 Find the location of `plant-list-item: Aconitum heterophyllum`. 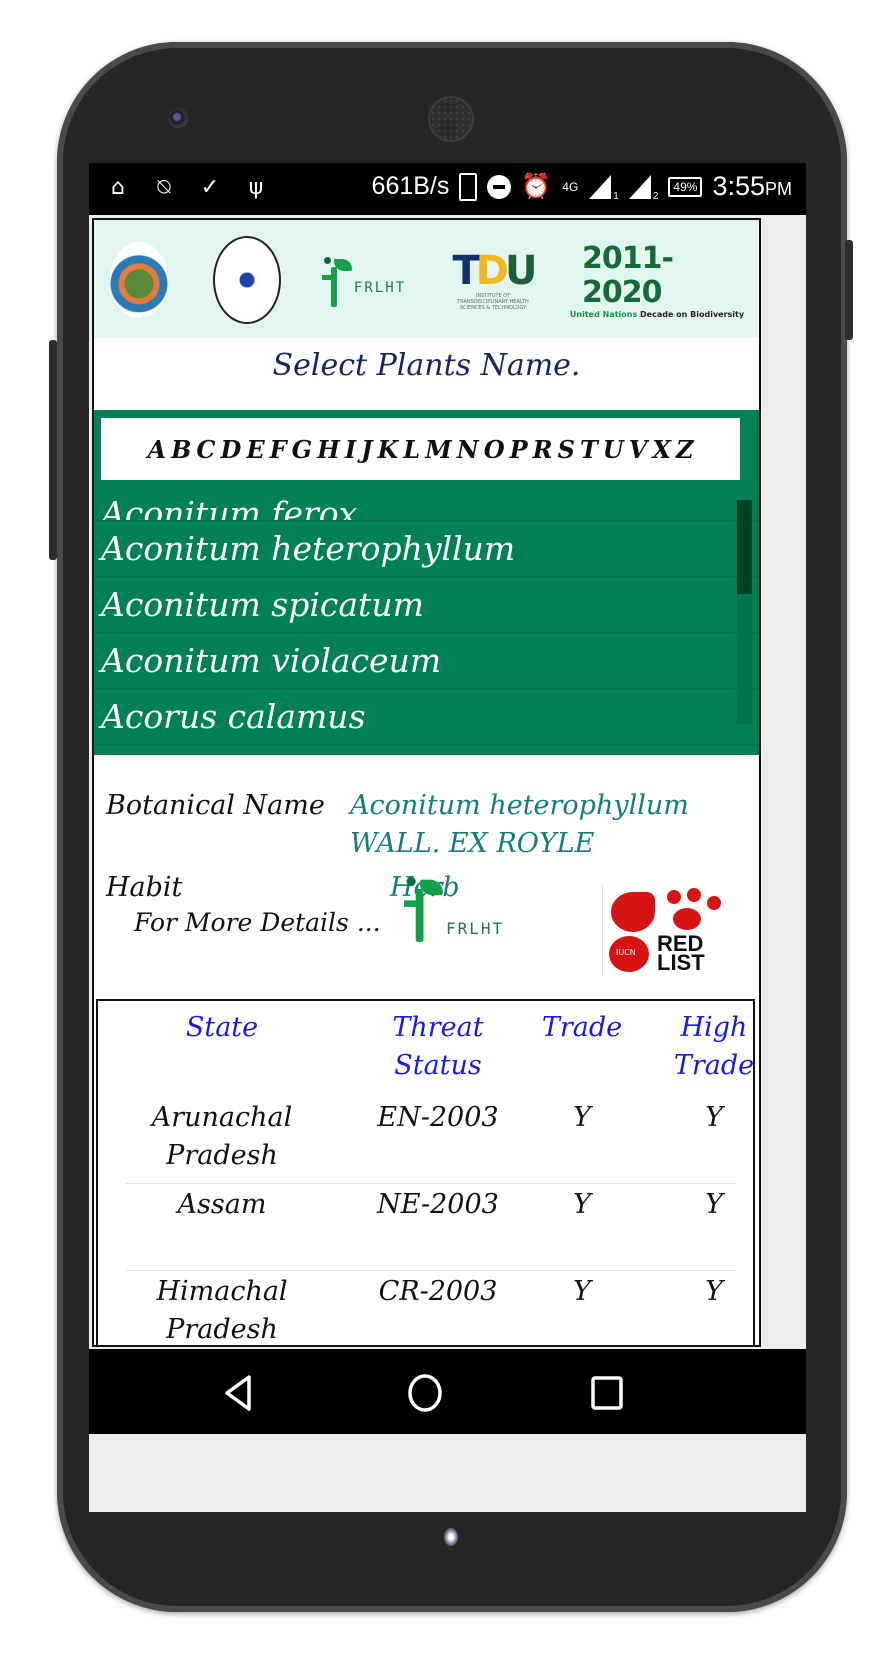

plant-list-item: Aconitum heterophyllum is located at coordinates (426, 549).